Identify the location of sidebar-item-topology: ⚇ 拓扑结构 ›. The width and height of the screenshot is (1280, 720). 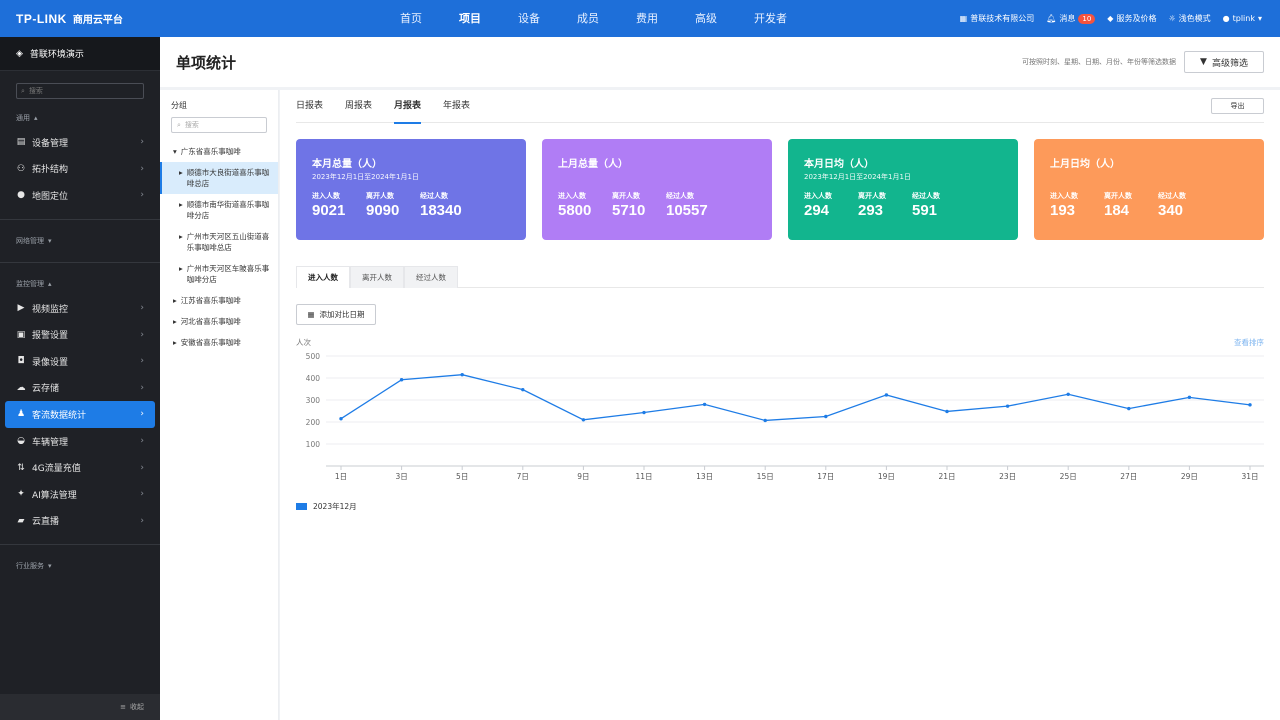
(80, 169).